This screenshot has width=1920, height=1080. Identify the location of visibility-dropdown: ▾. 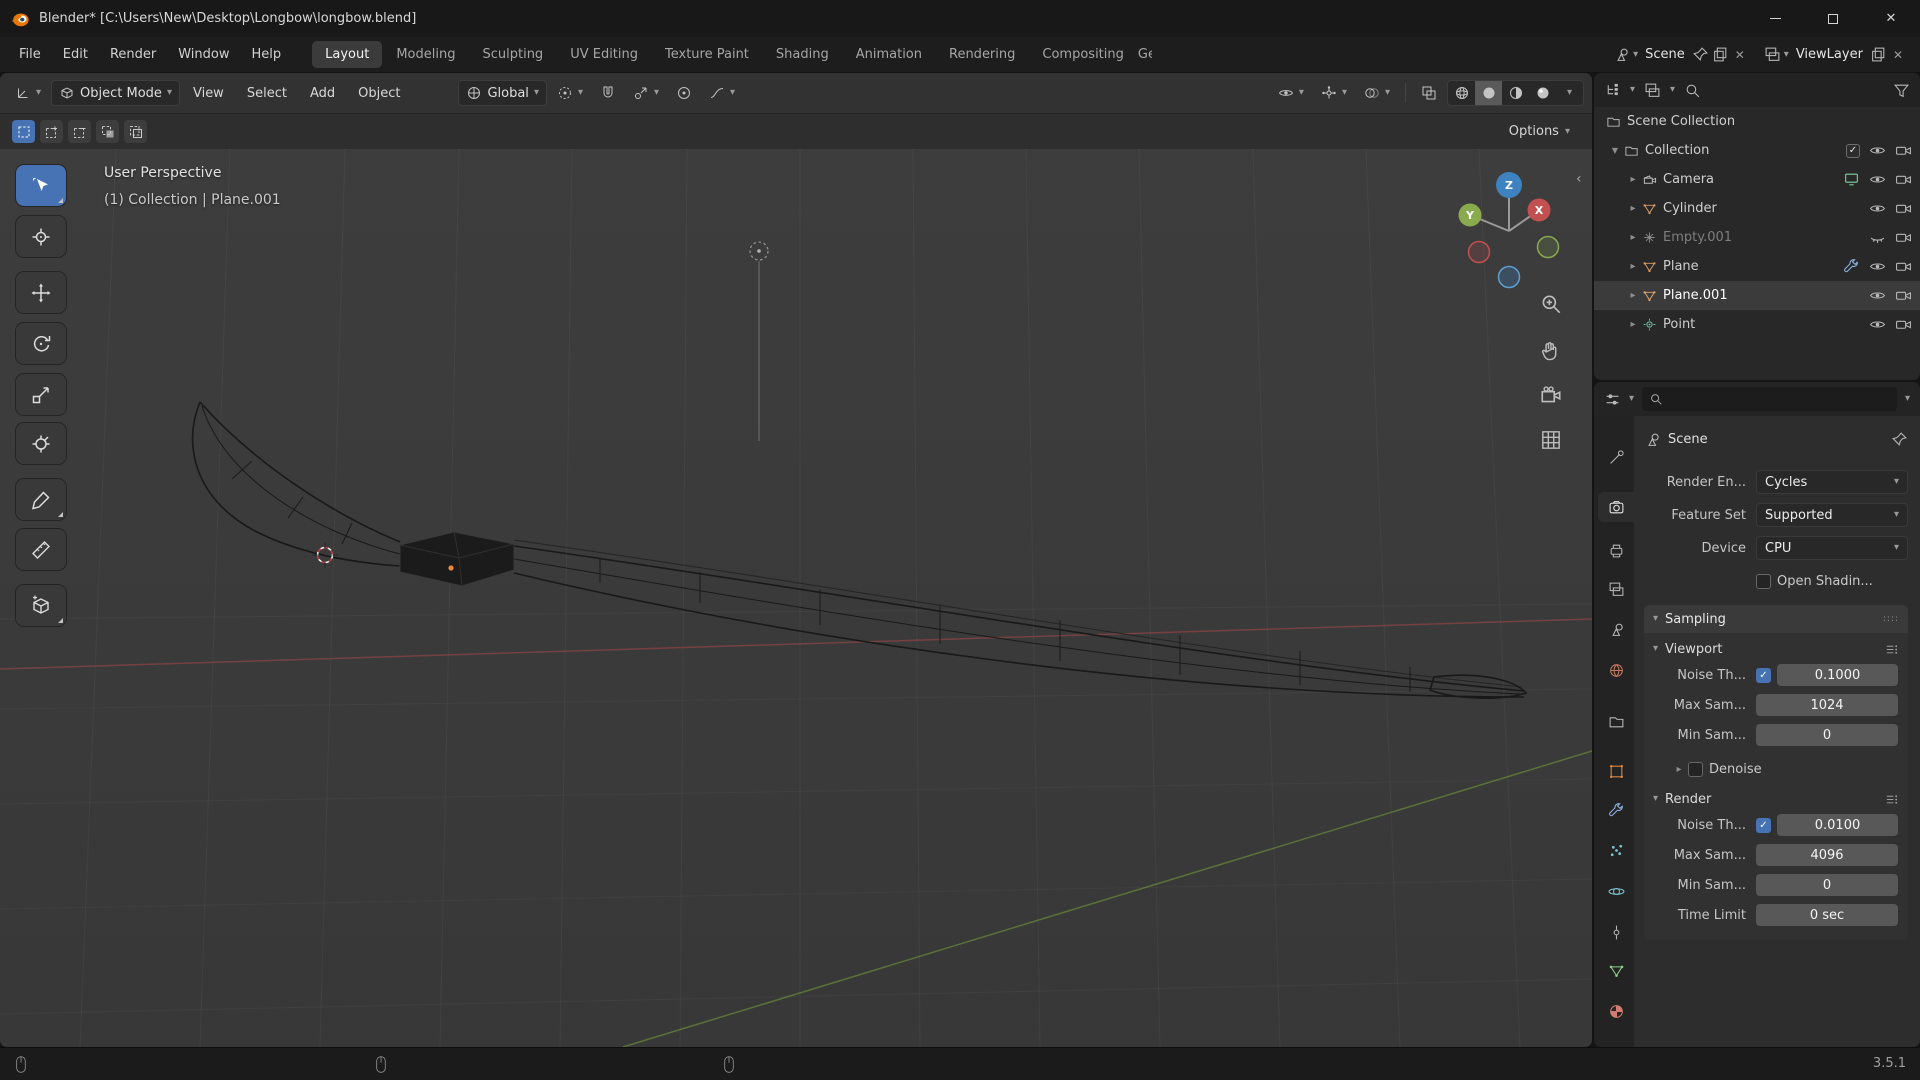
(1291, 93).